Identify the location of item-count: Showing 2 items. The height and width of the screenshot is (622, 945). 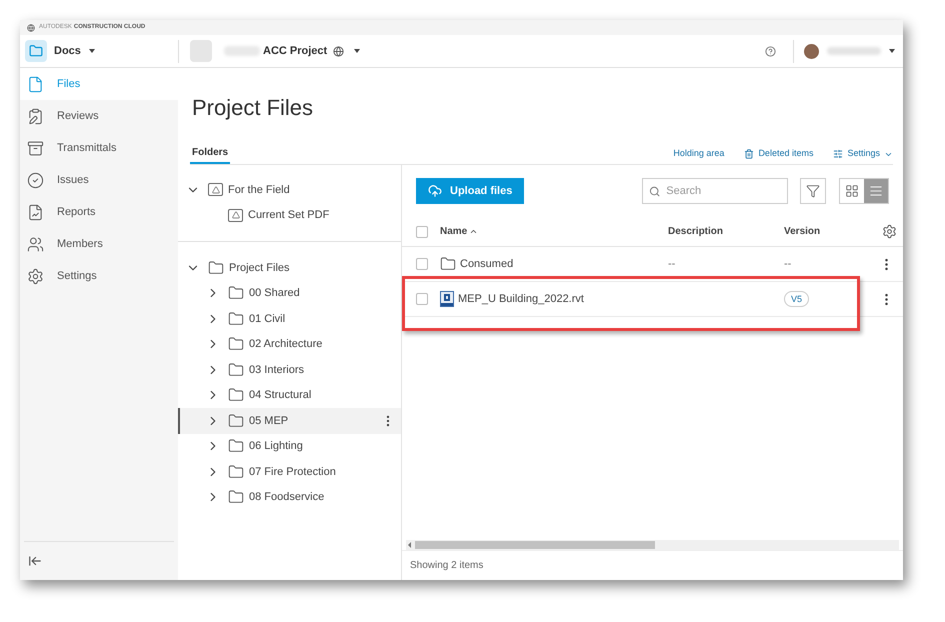
(447, 566).